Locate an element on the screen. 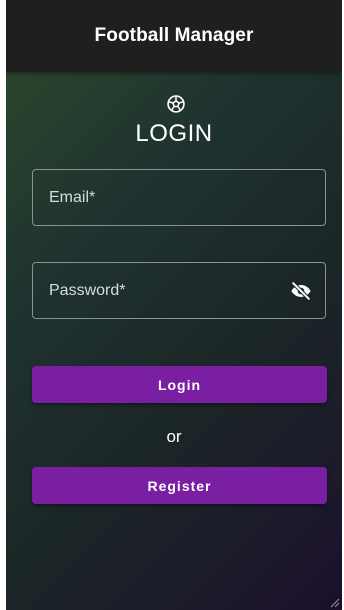 The image size is (344, 610). login-button: Login is located at coordinates (179, 384).